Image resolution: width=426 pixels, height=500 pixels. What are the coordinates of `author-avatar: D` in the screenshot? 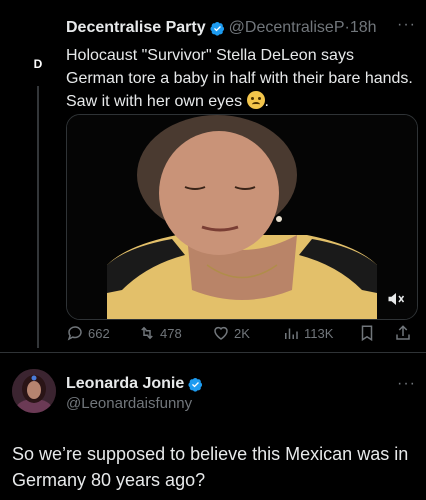 It's located at (38, 64).